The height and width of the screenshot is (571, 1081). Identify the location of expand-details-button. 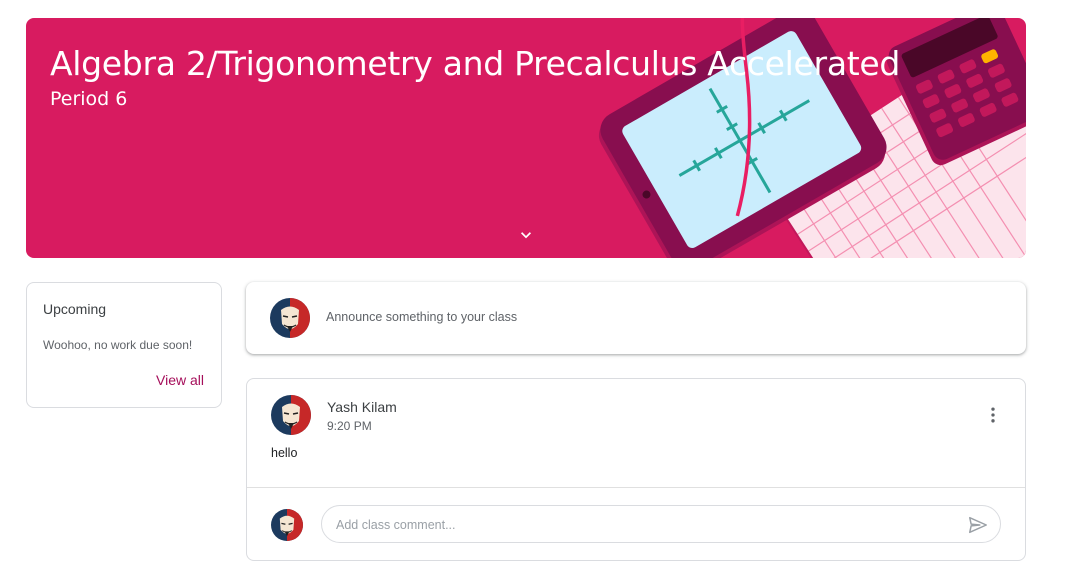
(526, 235).